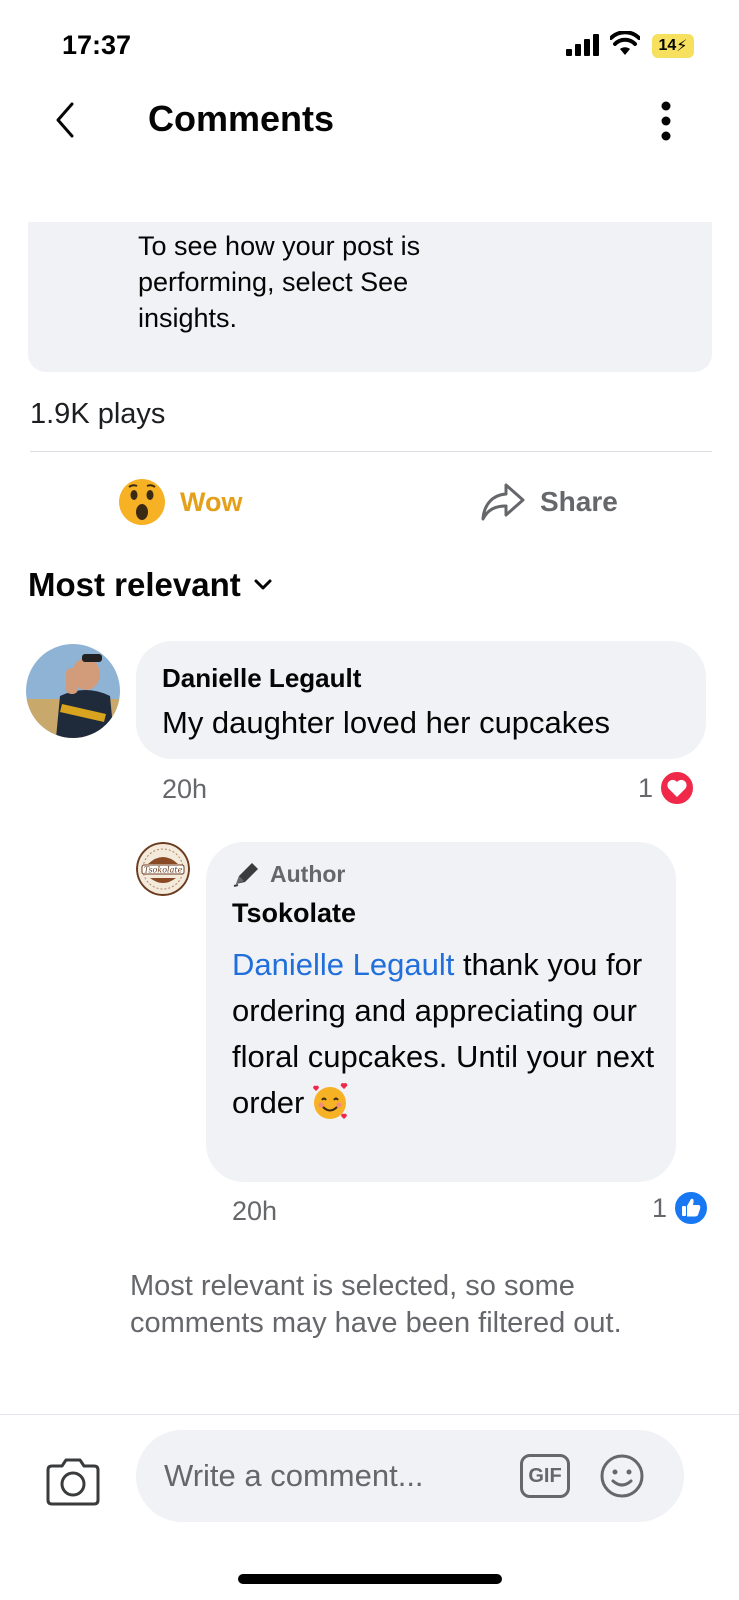 This screenshot has height=1600, width=739. What do you see at coordinates (369, 125) in the screenshot?
I see `header: Comments` at bounding box center [369, 125].